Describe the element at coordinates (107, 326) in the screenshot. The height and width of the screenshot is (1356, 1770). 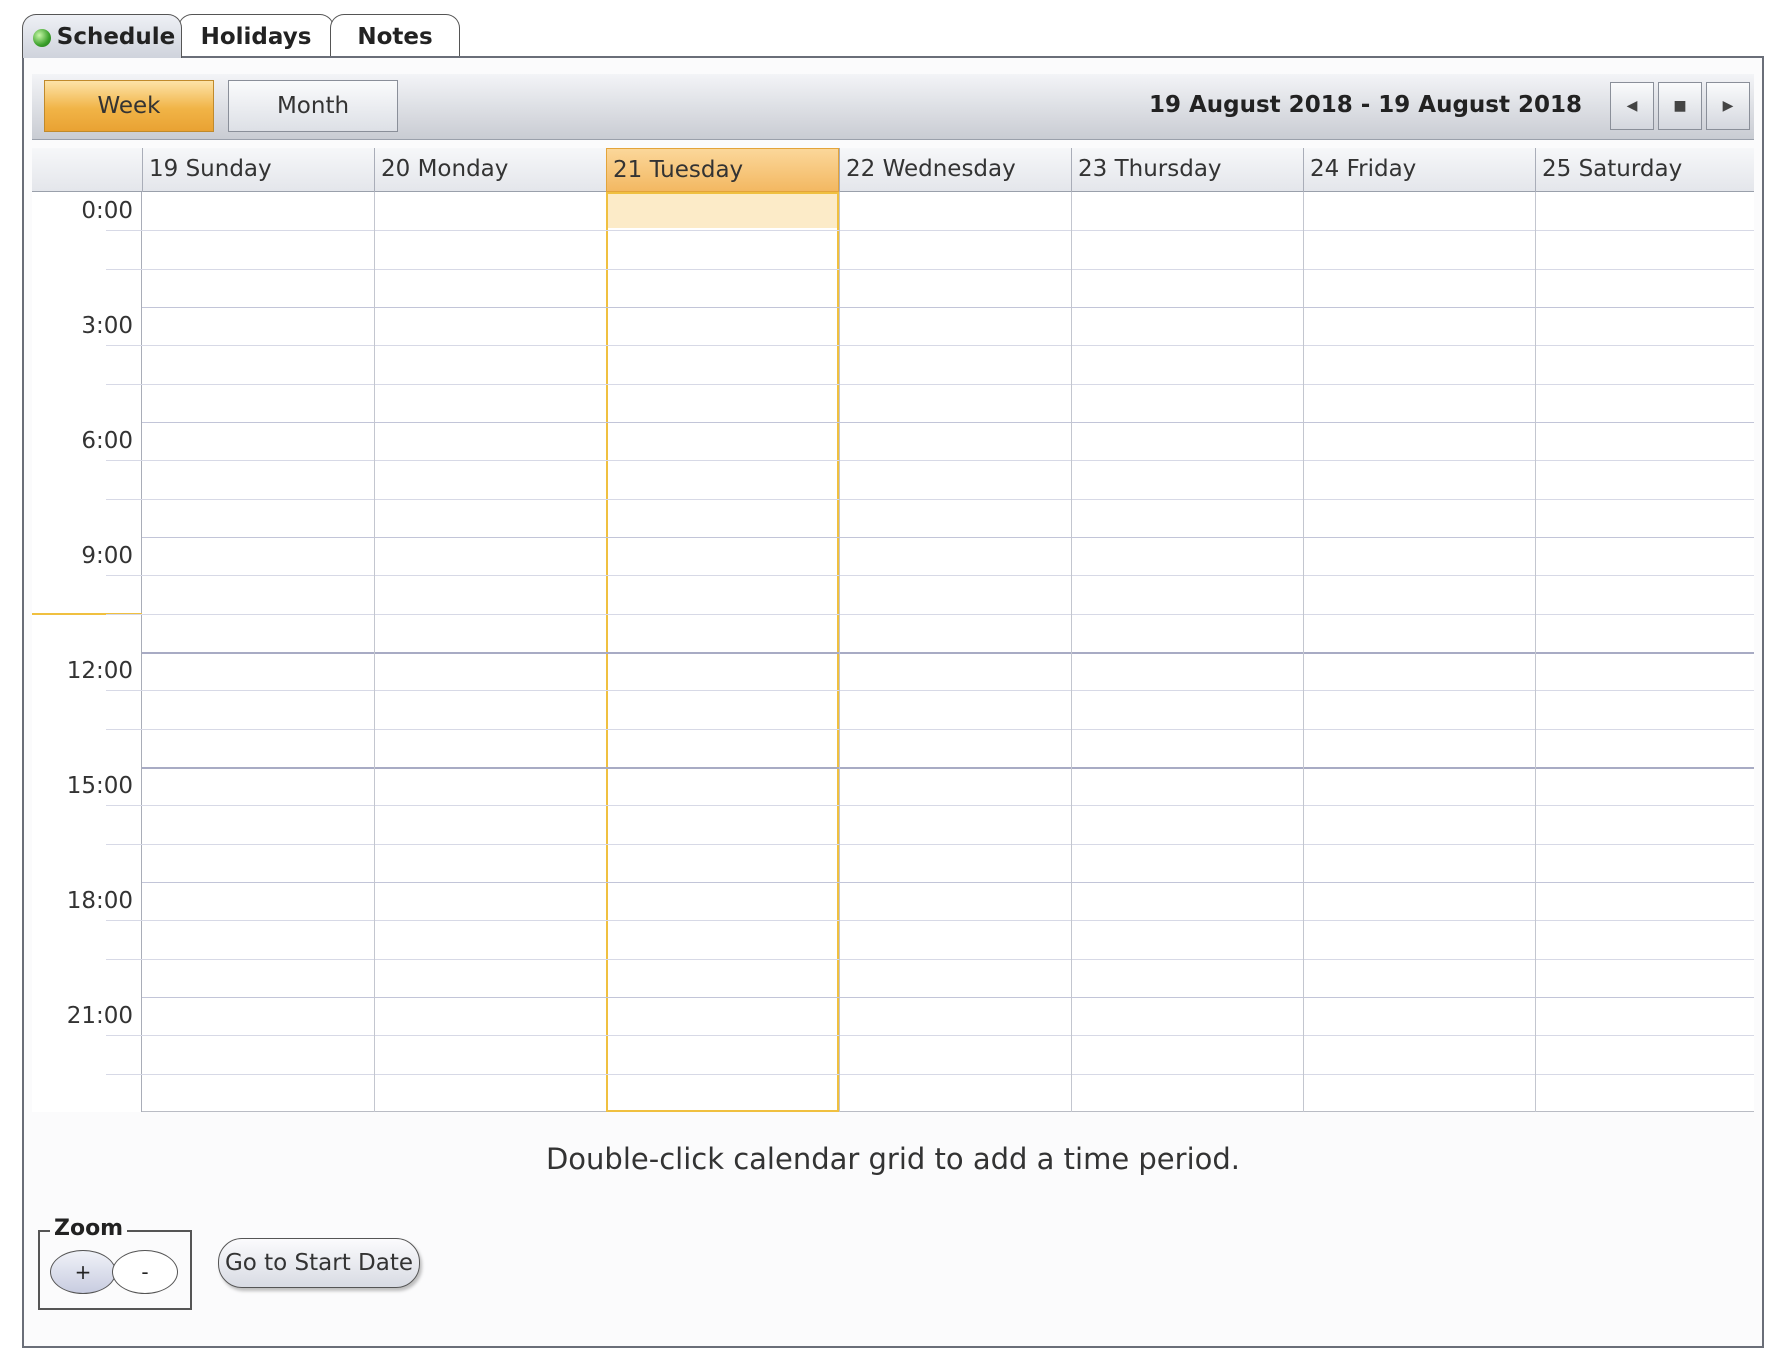
I see `time-label: 3:00` at that location.